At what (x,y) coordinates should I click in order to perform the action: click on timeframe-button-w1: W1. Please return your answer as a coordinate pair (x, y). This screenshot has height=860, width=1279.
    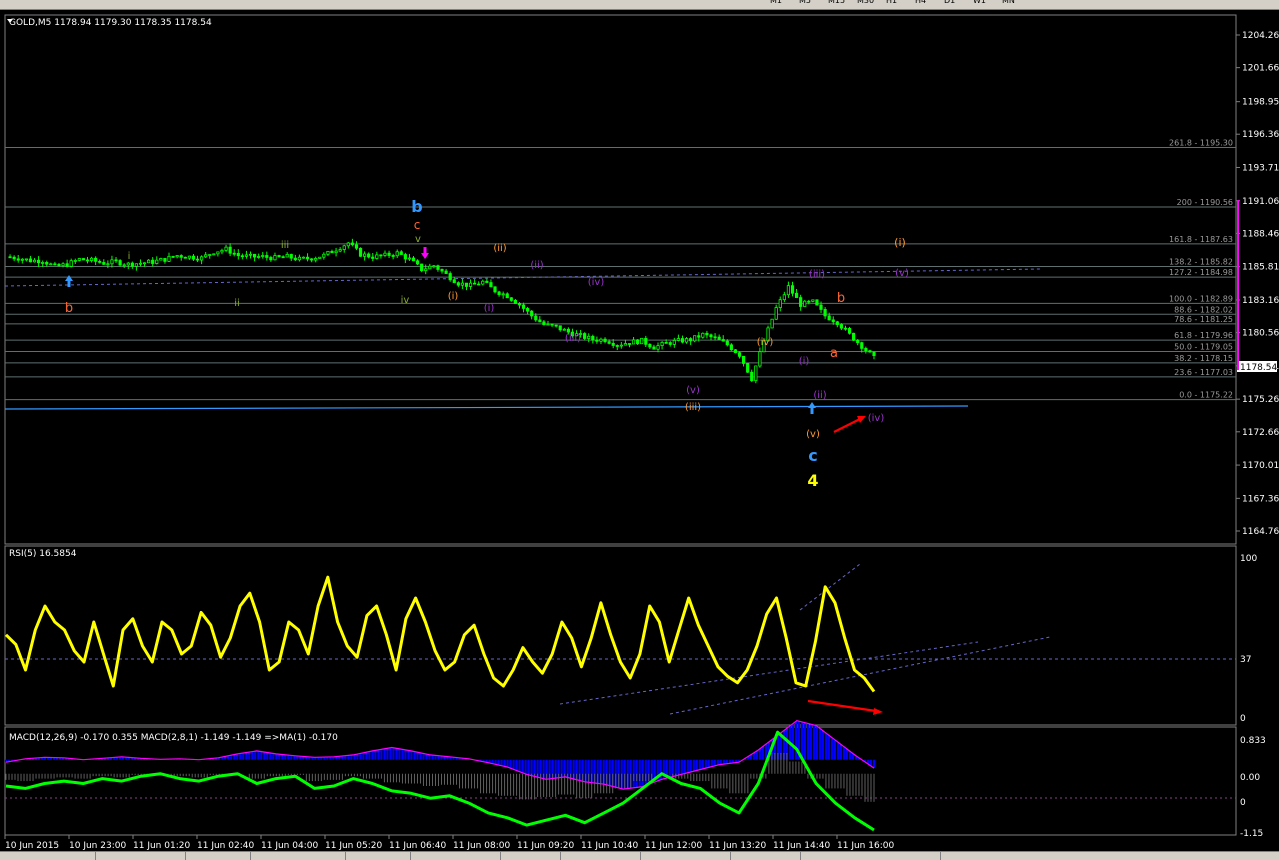
    Looking at the image, I should click on (979, 3).